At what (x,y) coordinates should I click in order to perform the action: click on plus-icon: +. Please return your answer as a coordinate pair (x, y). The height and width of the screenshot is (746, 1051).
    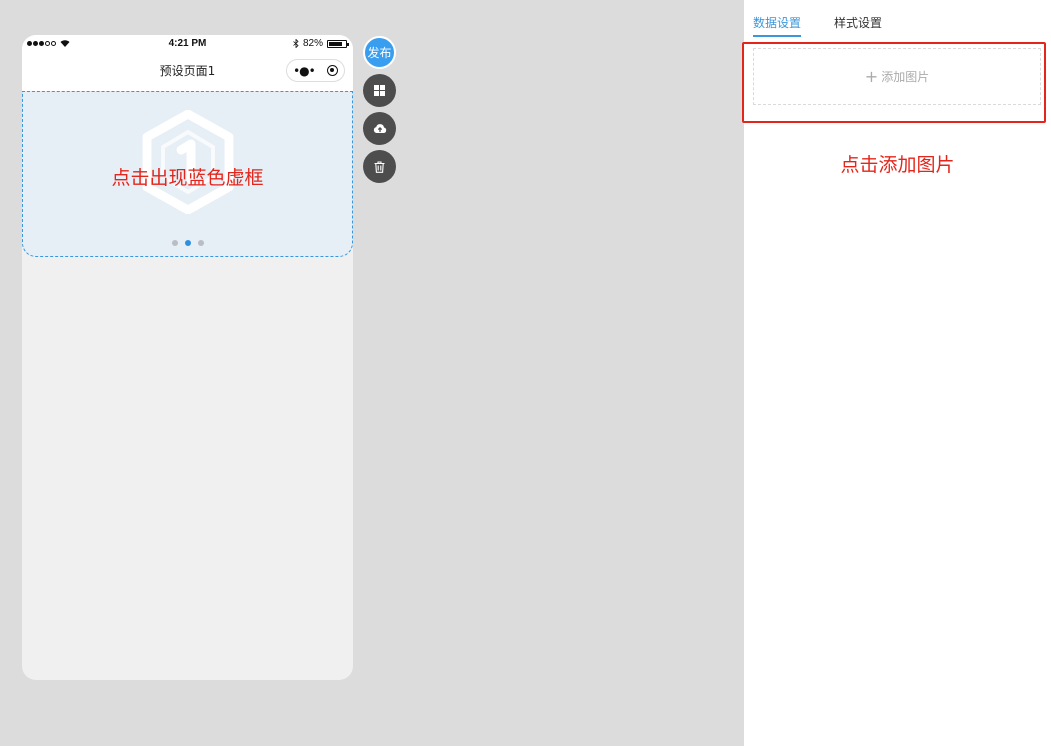
    Looking at the image, I should click on (871, 76).